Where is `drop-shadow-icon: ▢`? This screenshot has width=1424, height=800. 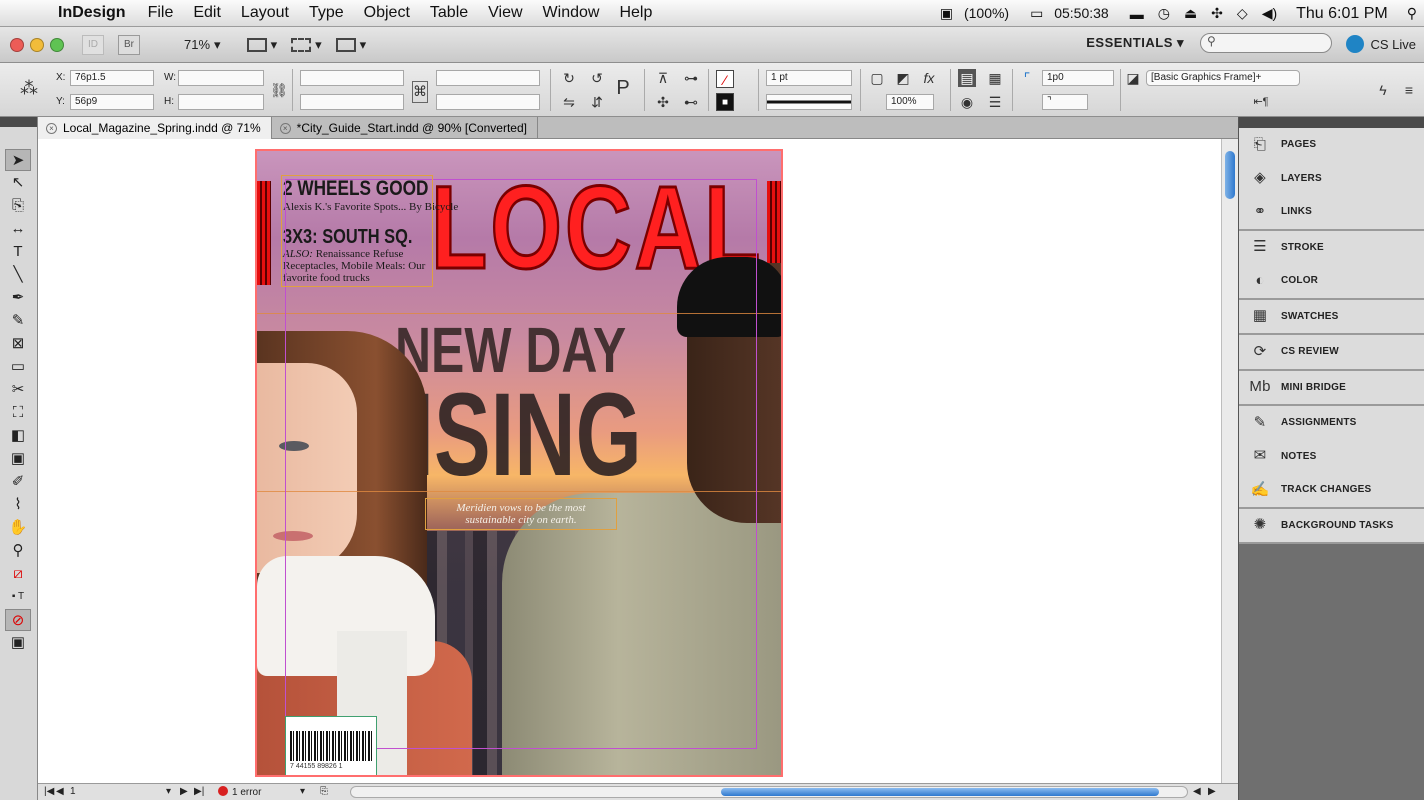 drop-shadow-icon: ▢ is located at coordinates (877, 78).